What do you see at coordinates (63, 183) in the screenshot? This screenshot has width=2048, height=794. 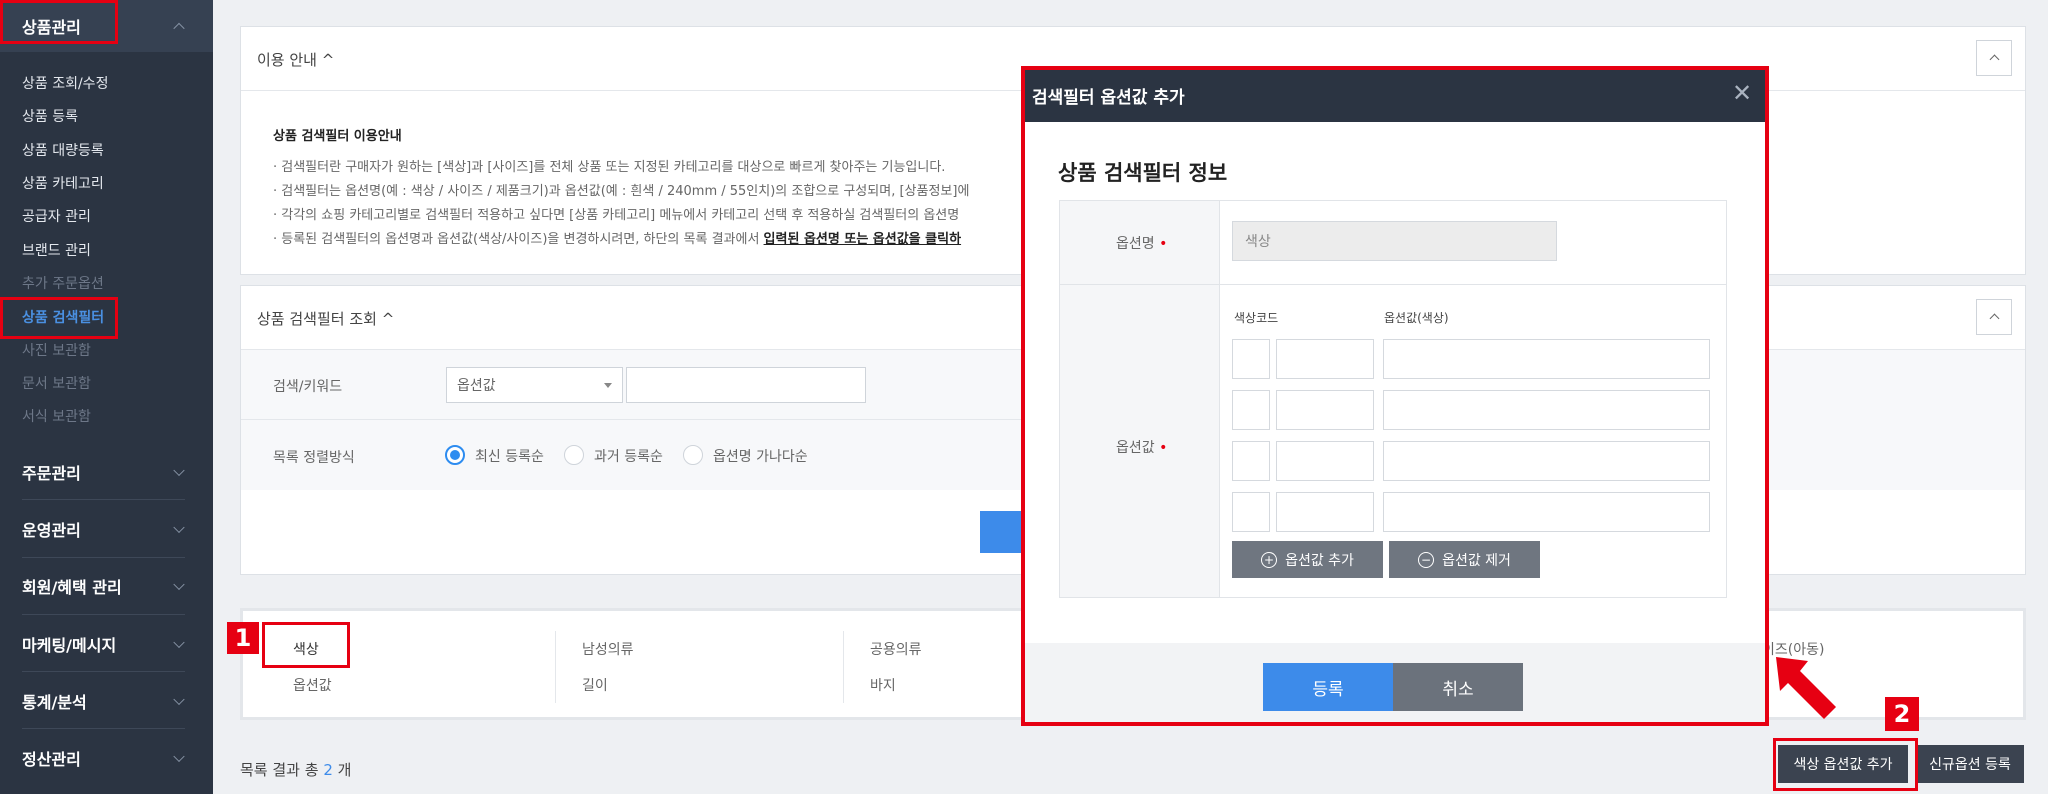 I see `sidebar-item-product-category: 상품 카테고리` at bounding box center [63, 183].